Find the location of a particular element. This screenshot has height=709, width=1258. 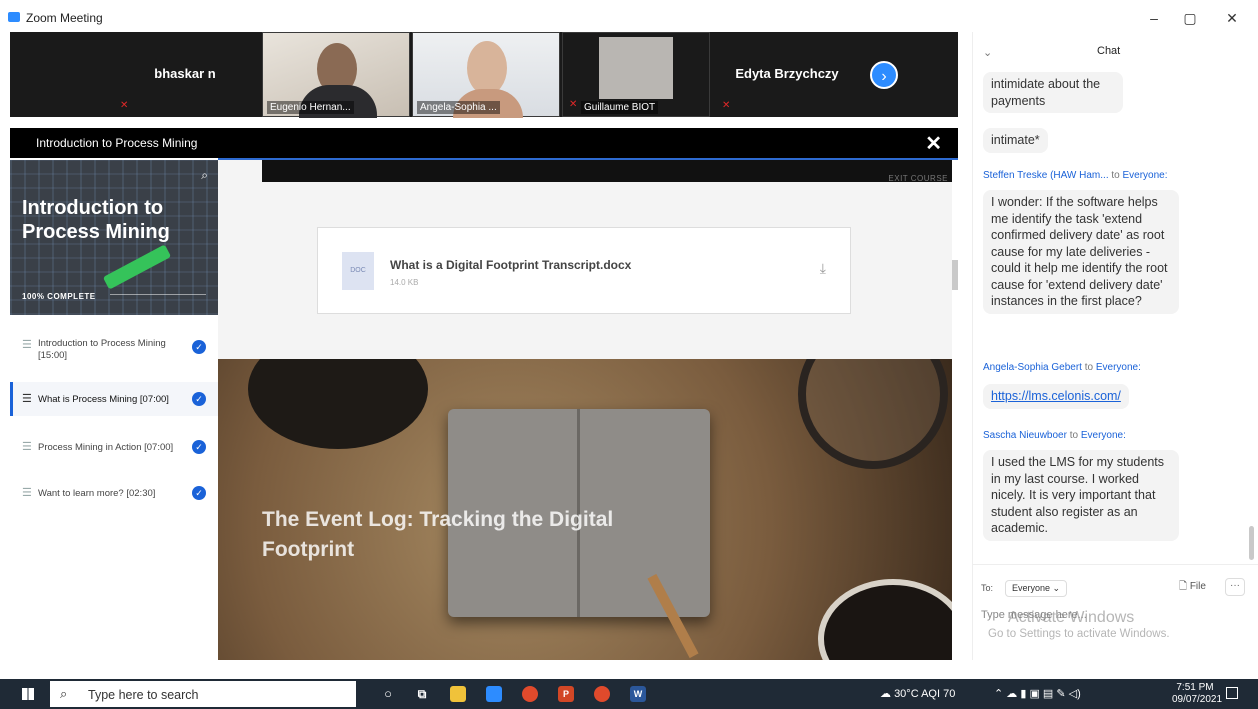

sender-name: Sascha Nieuwboer is located at coordinates (1025, 435).